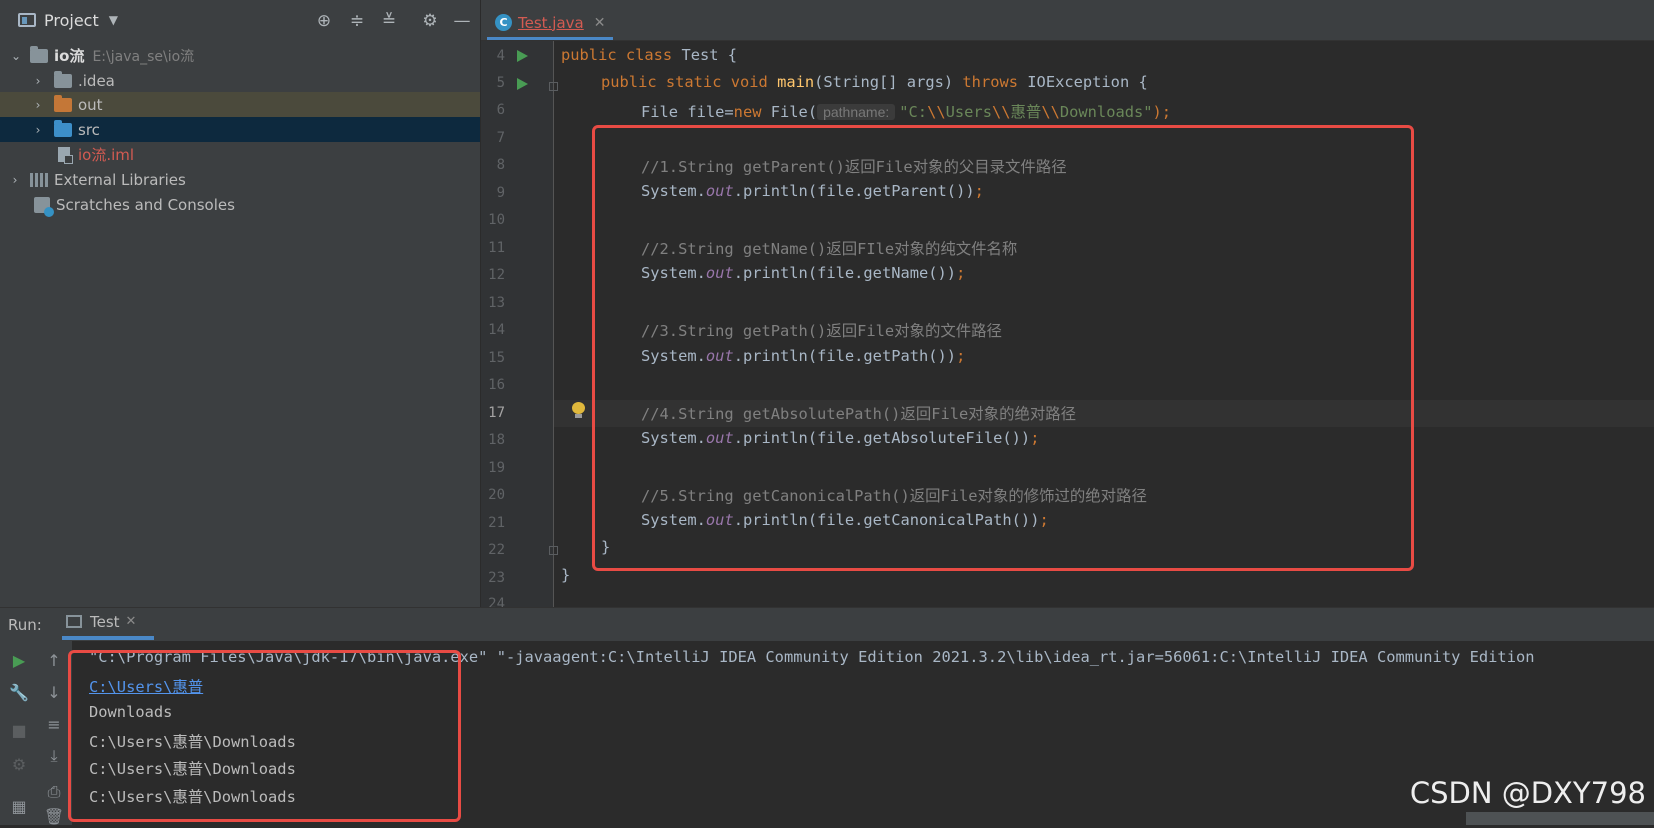 The width and height of the screenshot is (1654, 828). Describe the element at coordinates (522, 56) in the screenshot. I see `run-class-icon` at that location.